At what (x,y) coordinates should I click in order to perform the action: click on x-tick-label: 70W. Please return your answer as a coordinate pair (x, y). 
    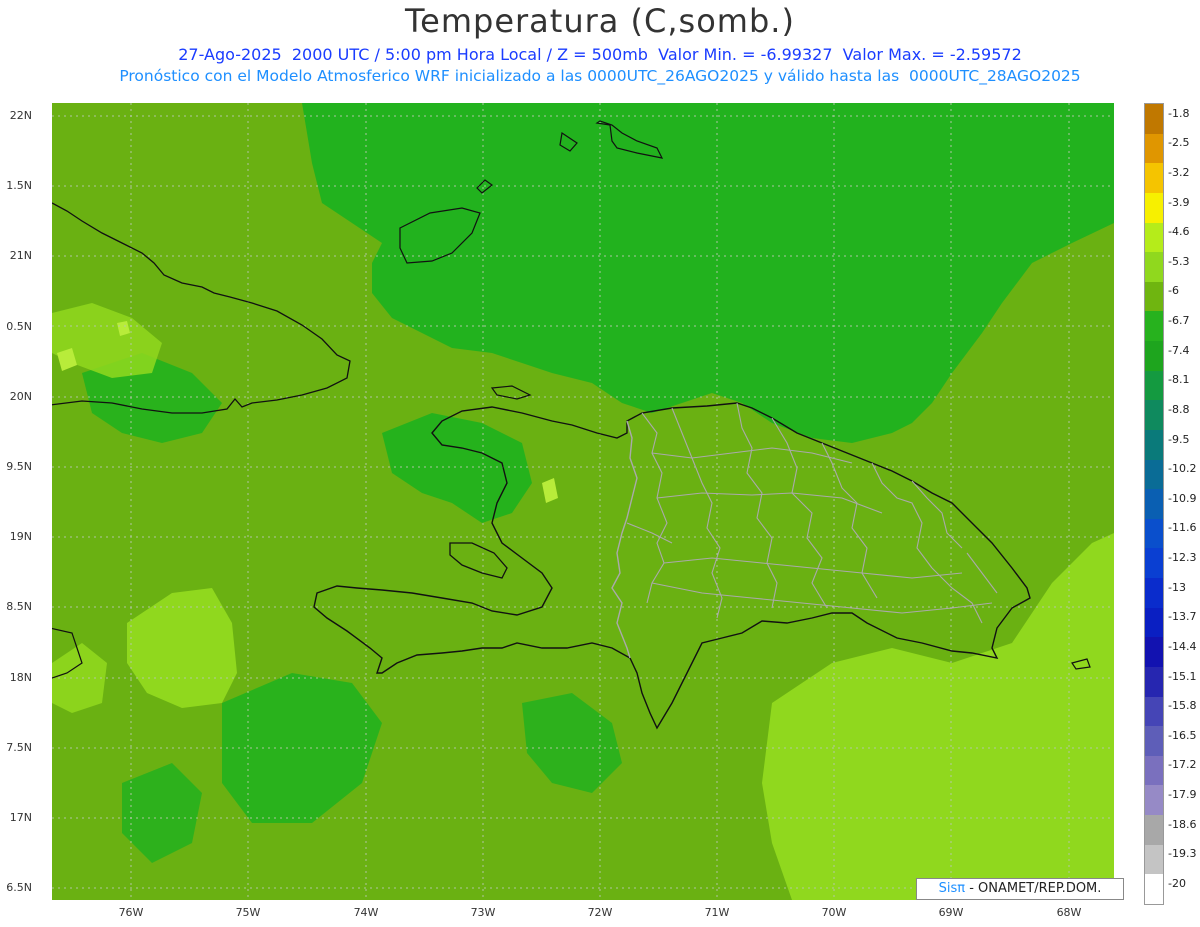
    Looking at the image, I should click on (834, 912).